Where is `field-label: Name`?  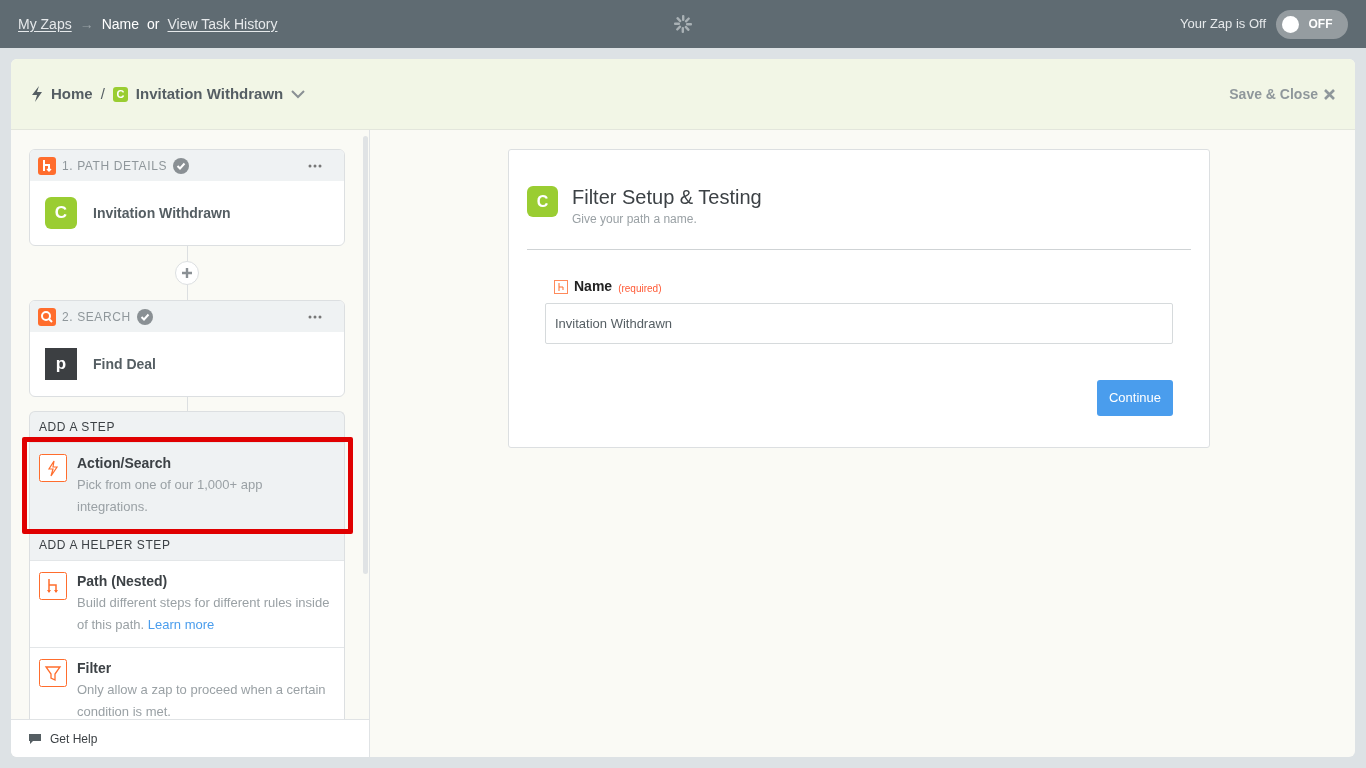
field-label: Name is located at coordinates (593, 286).